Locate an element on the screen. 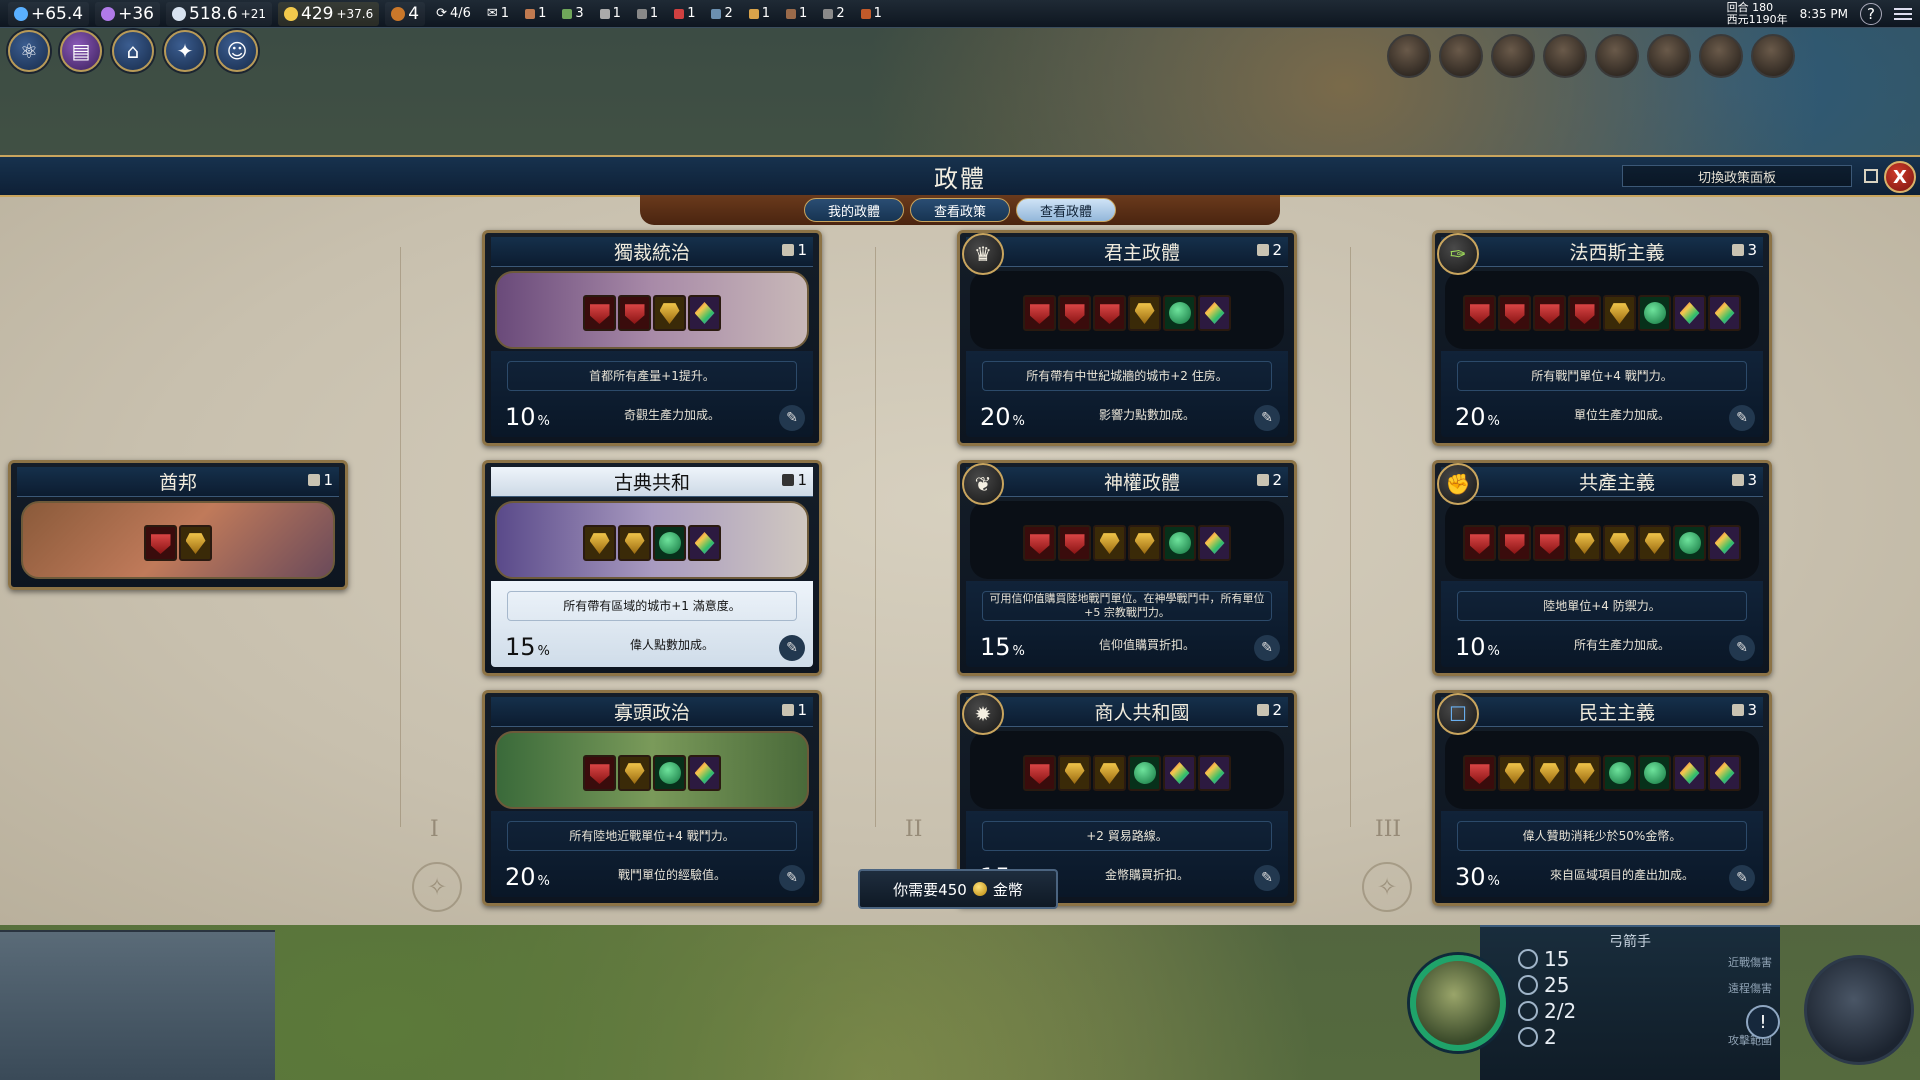 The image size is (1920, 1080). great-people-button: ☺ is located at coordinates (237, 51).